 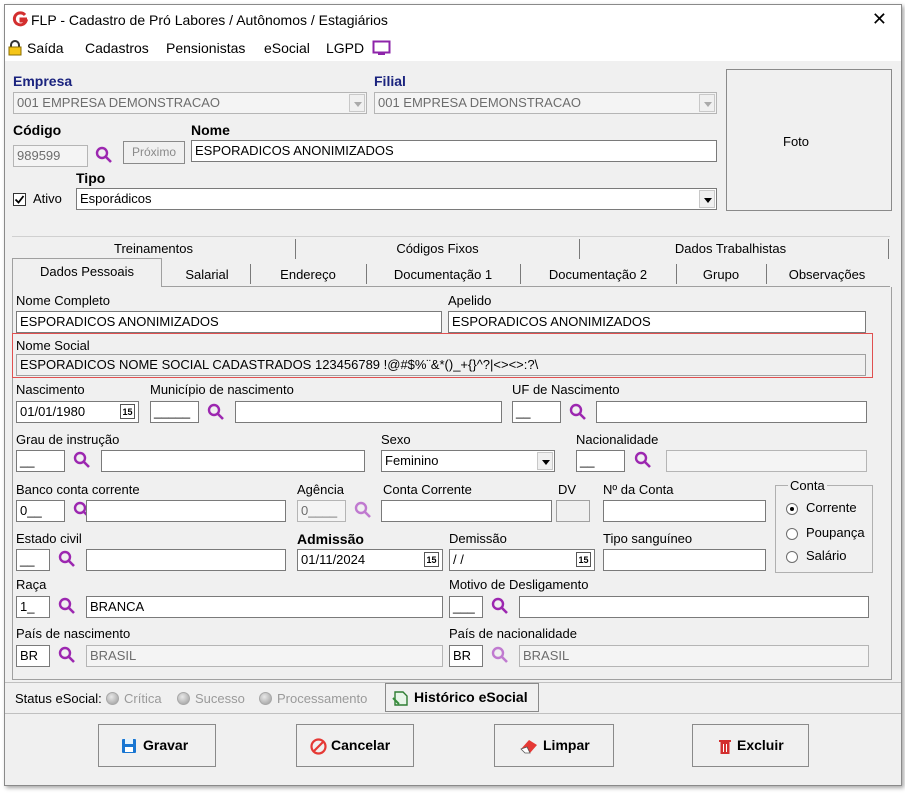 What do you see at coordinates (824, 525) in the screenshot?
I see `conta-groupbox: Conta Corrente Poupança Salário` at bounding box center [824, 525].